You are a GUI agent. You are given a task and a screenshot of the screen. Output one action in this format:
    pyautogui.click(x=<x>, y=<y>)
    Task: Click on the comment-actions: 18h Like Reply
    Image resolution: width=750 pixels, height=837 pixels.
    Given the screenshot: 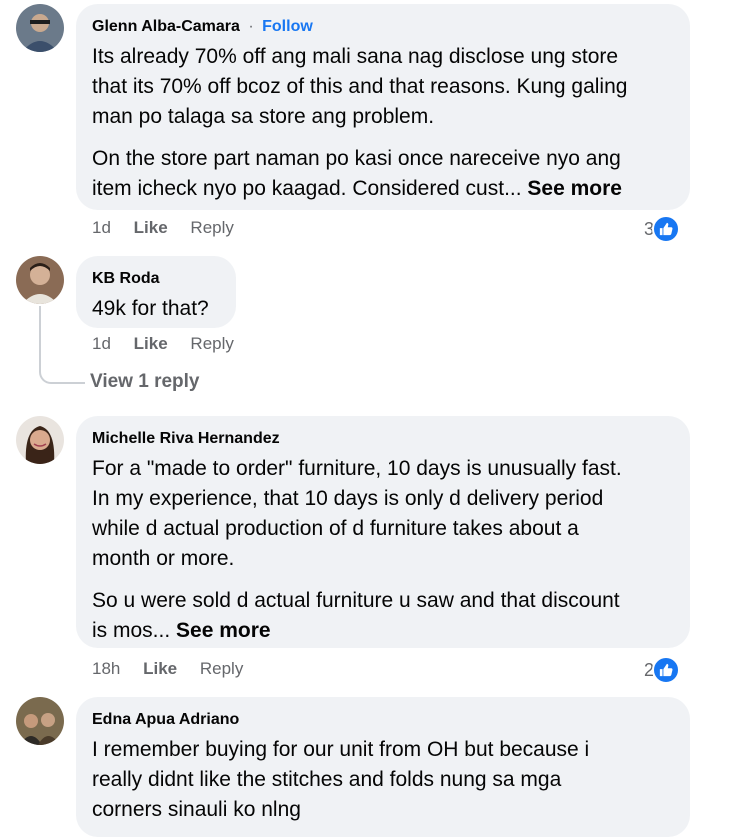 What is the action you would take?
    pyautogui.click(x=176, y=669)
    